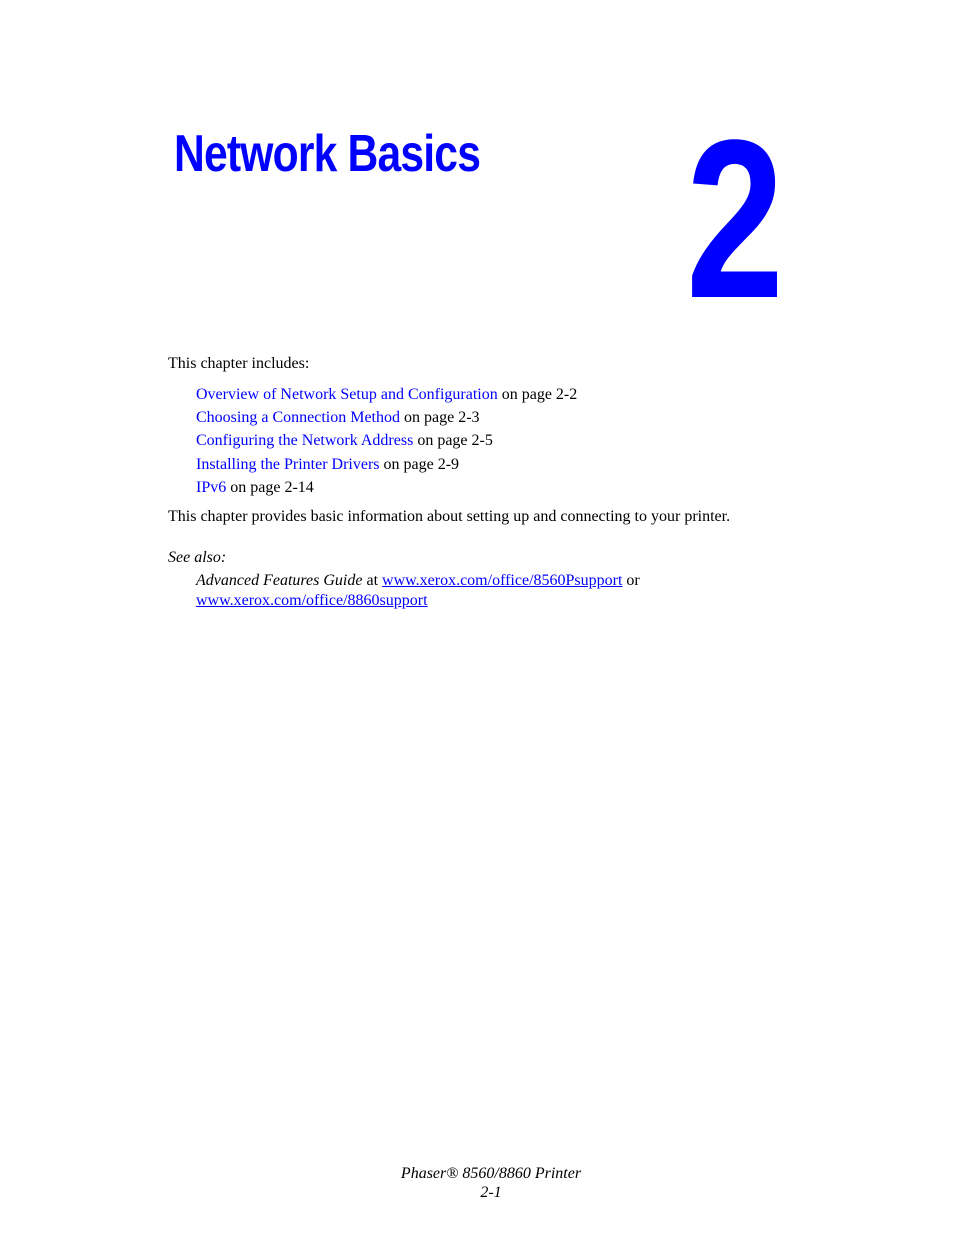 This screenshot has width=954, height=1235. What do you see at coordinates (386, 489) in the screenshot?
I see `toc-item: IPv6 on page 2-14` at bounding box center [386, 489].